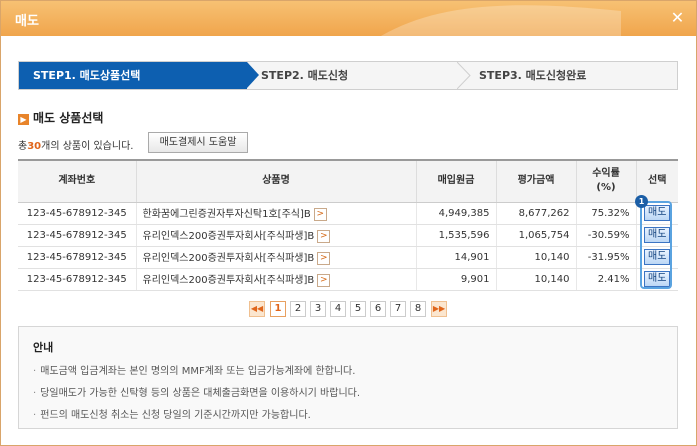 This screenshot has height=446, width=697. I want to click on page-7: 7, so click(398, 309).